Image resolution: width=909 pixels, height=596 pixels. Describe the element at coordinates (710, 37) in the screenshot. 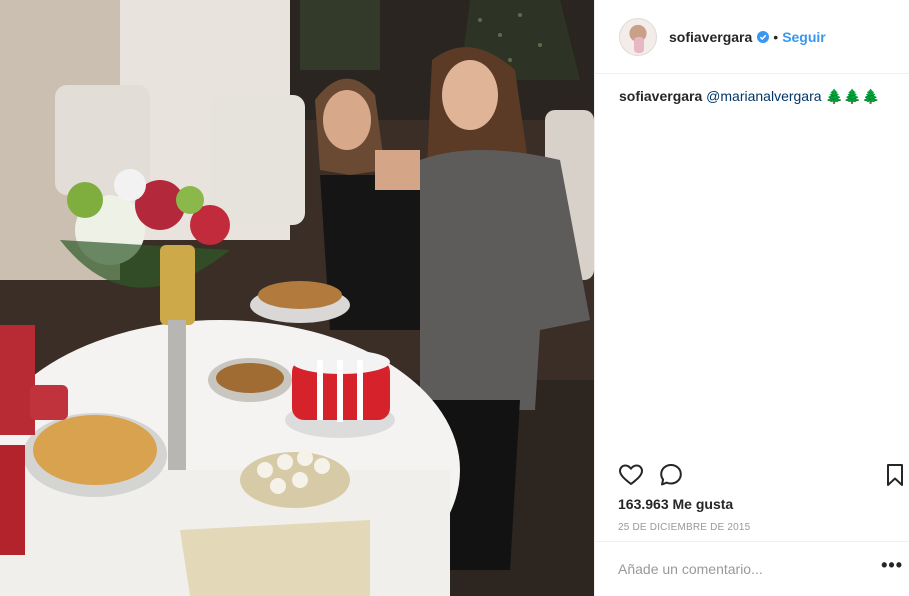

I see `header-username: sofiavergara` at that location.